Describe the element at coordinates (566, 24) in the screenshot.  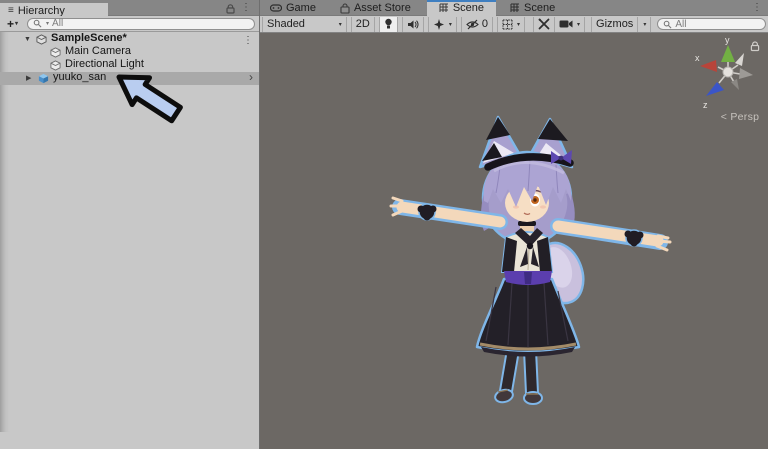
I see `camera-icon` at that location.